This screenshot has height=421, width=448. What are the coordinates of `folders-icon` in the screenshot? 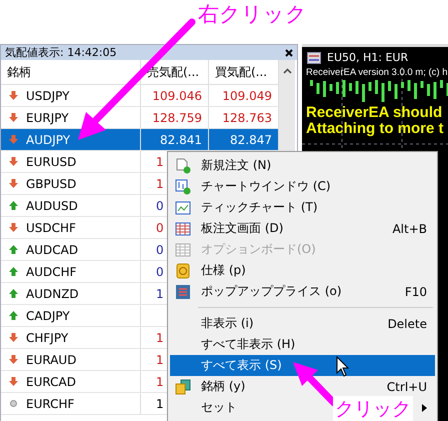 It's located at (183, 386).